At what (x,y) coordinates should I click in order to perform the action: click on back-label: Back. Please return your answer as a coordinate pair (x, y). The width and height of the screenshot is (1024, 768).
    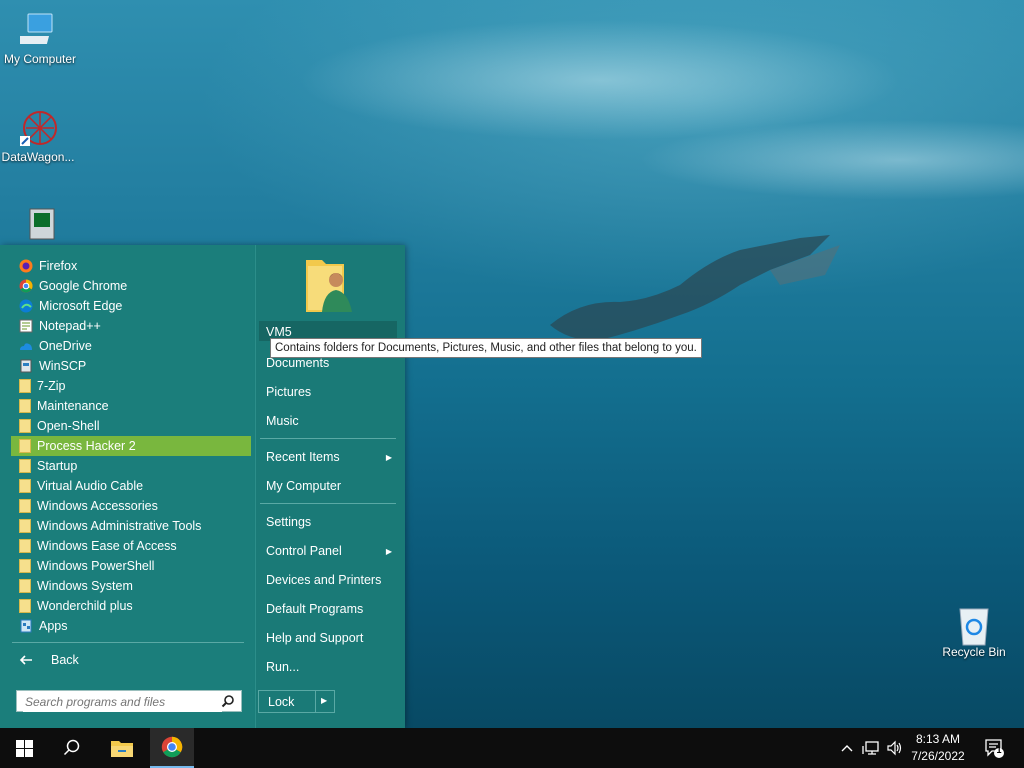
    Looking at the image, I should click on (65, 660).